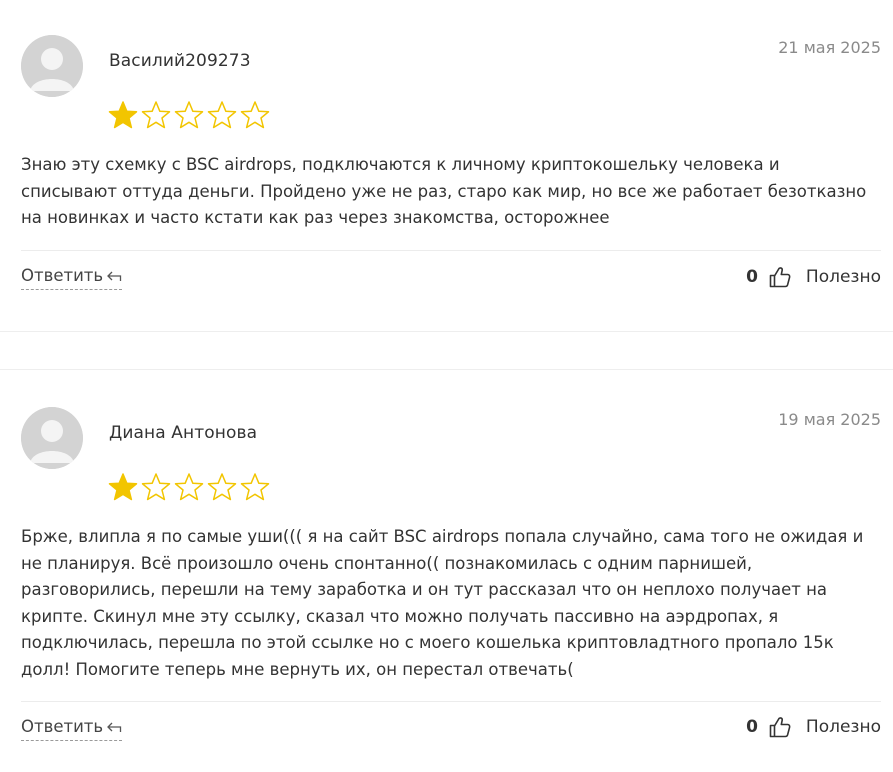 This screenshot has height=772, width=893. Describe the element at coordinates (829, 419) in the screenshot. I see `review-date: 19 мая 2025` at that location.